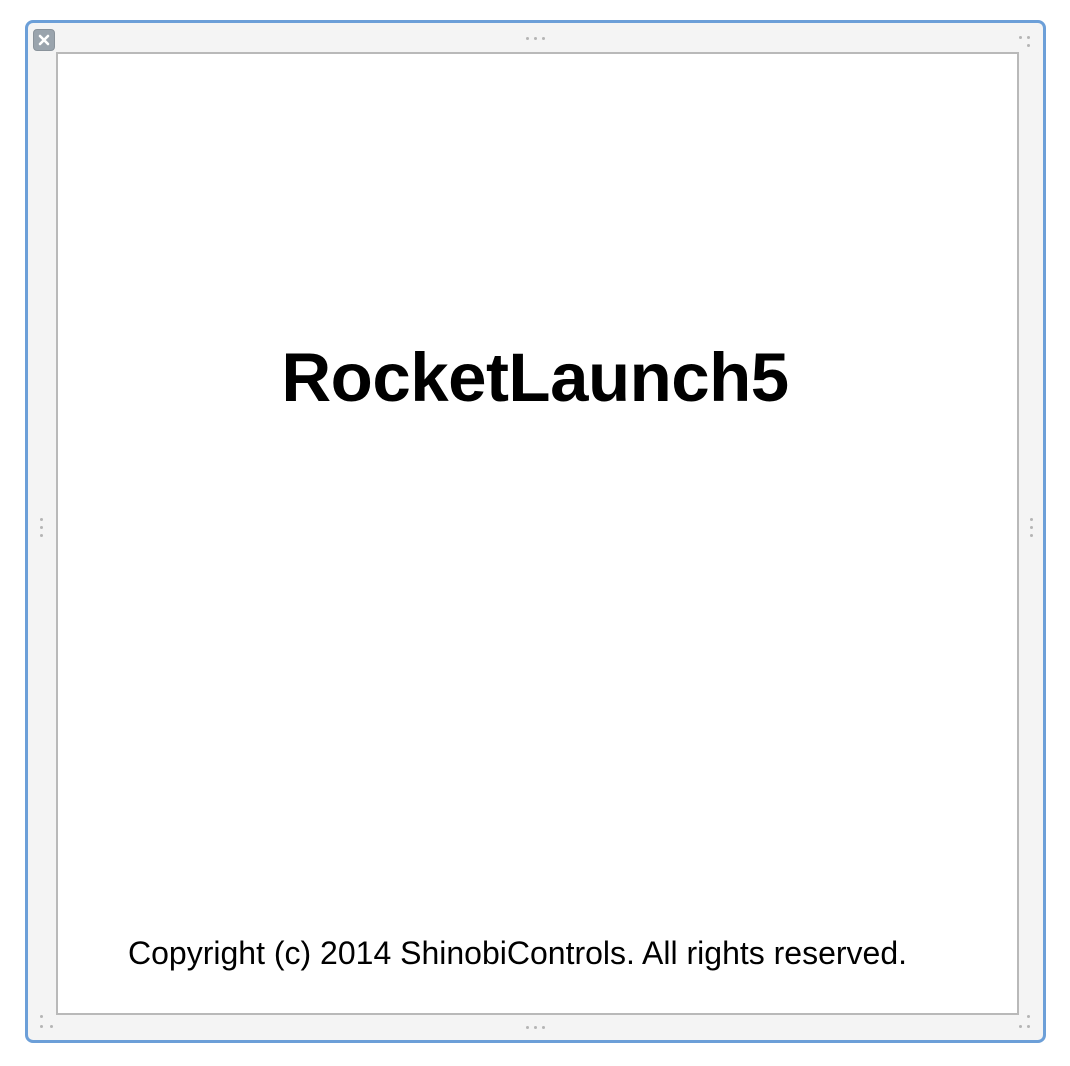  I want to click on resize-handle-left, so click(41, 527).